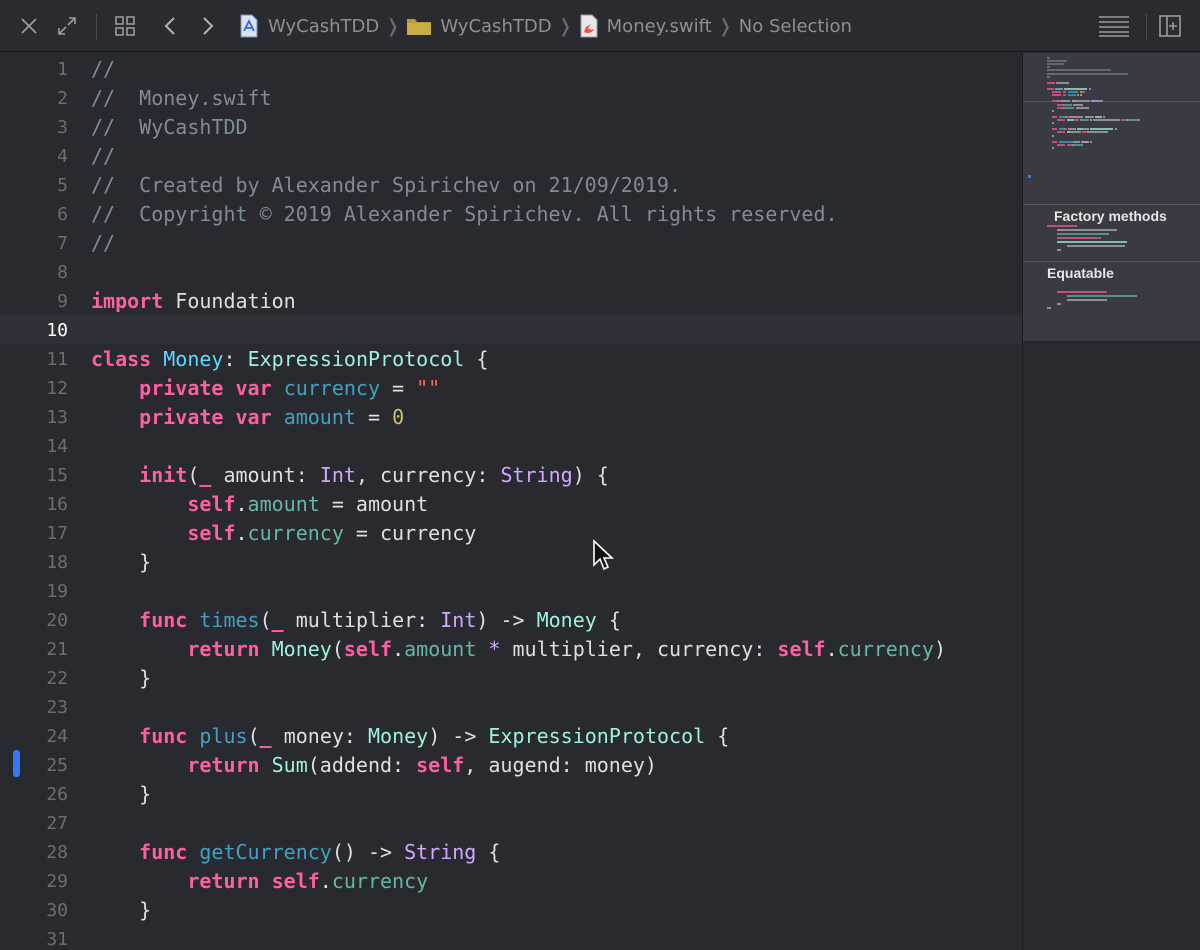 This screenshot has height=950, width=1200. I want to click on line-number: 15, so click(57, 475).